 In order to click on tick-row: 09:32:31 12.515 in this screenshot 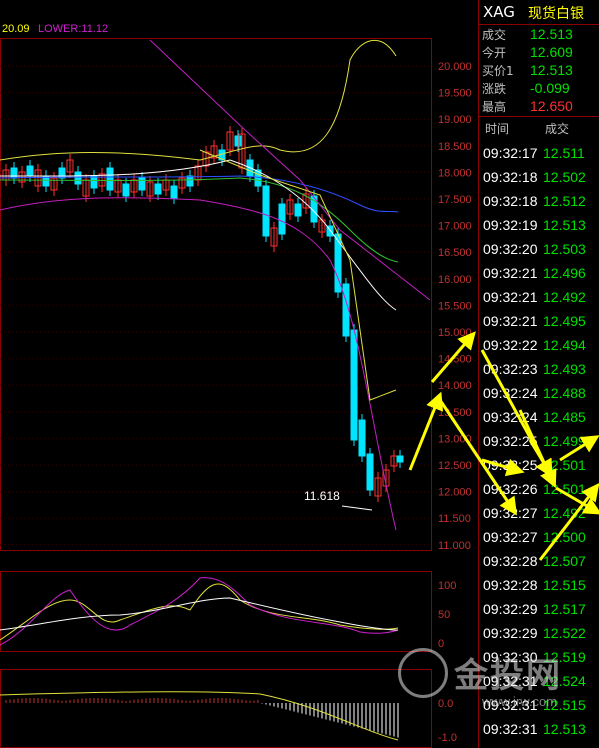, I will do `click(539, 706)`.